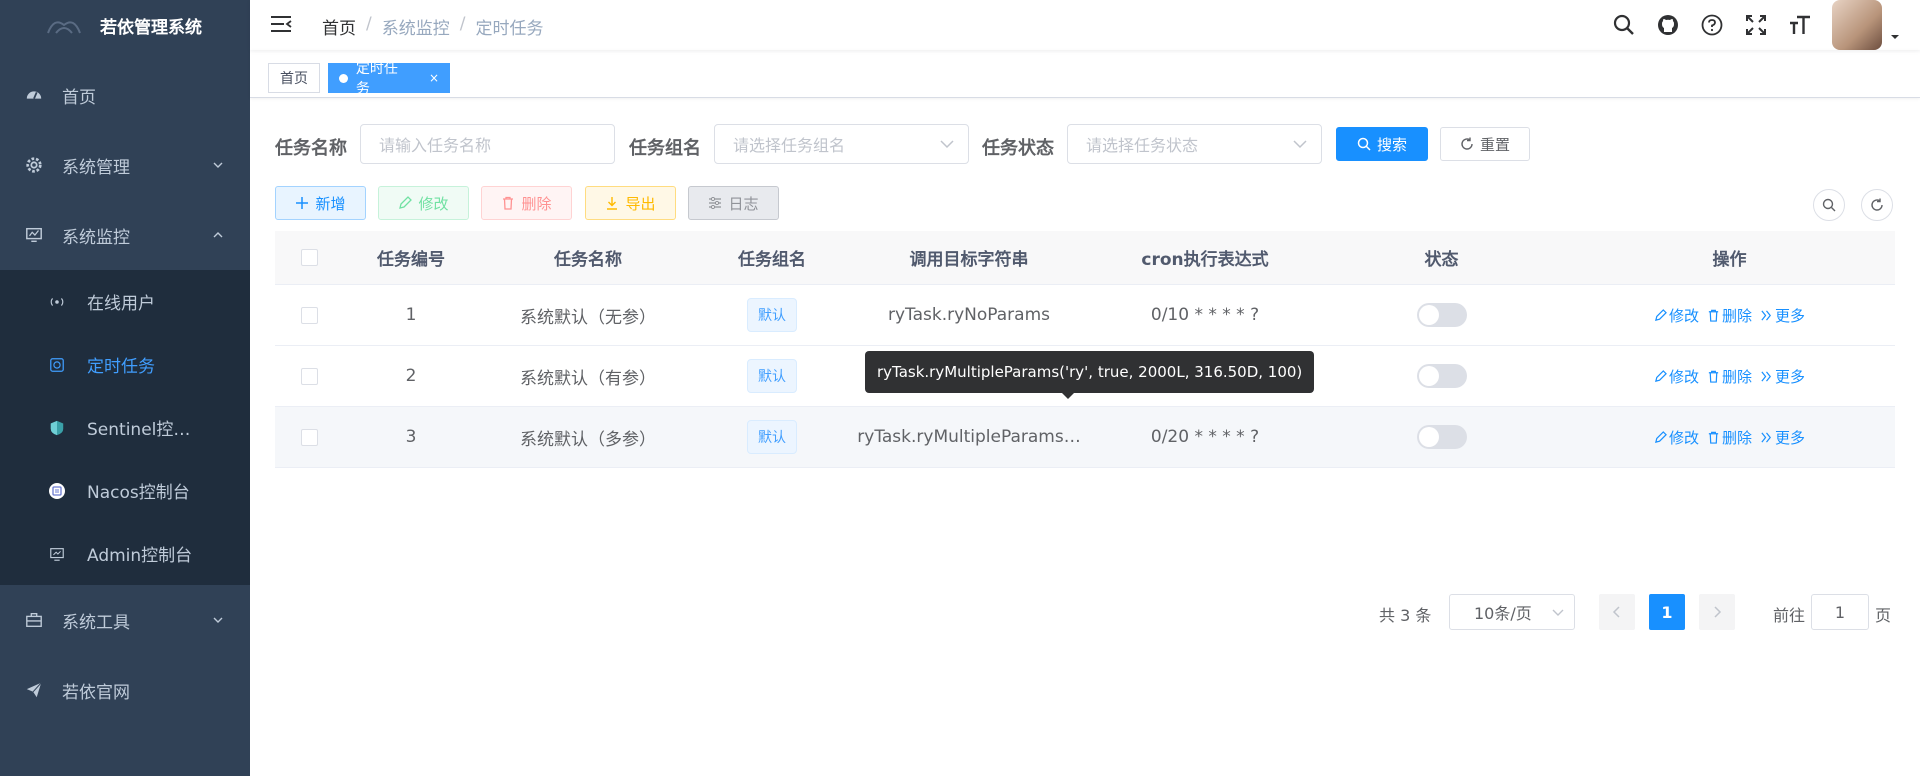 Image resolution: width=1920 pixels, height=776 pixels. Describe the element at coordinates (281, 24) in the screenshot. I see `hamburger-icon` at that location.